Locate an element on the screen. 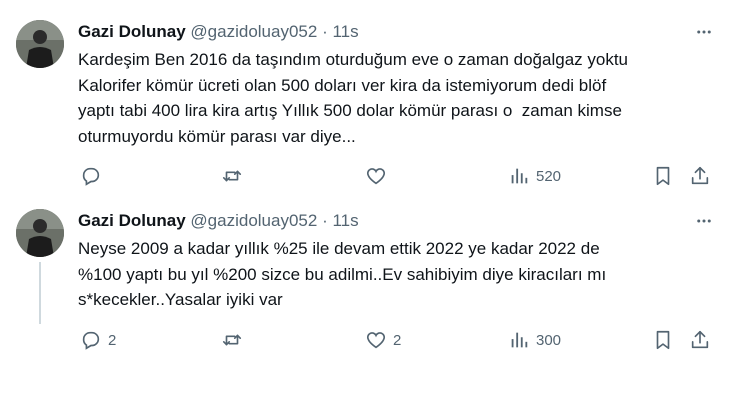 This screenshot has width=730, height=420. reply-button is located at coordinates (94, 176).